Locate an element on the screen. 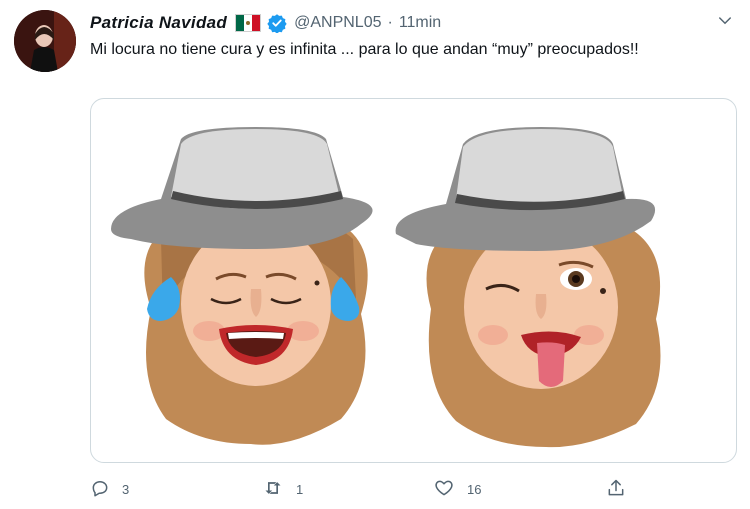  verified-badge-icon is located at coordinates (277, 23).